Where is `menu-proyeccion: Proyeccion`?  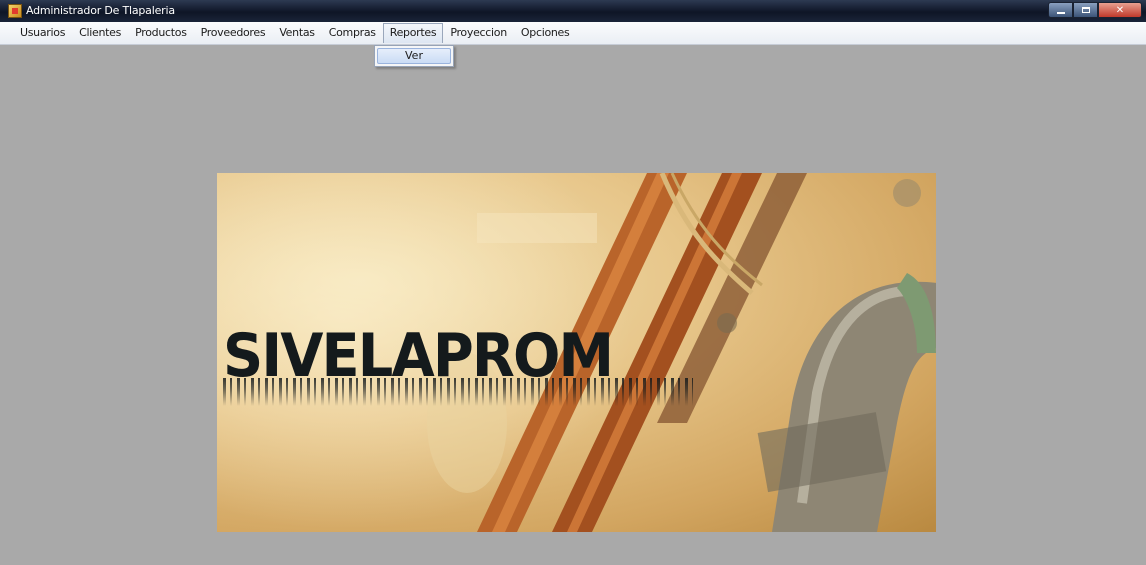 menu-proyeccion: Proyeccion is located at coordinates (478, 33).